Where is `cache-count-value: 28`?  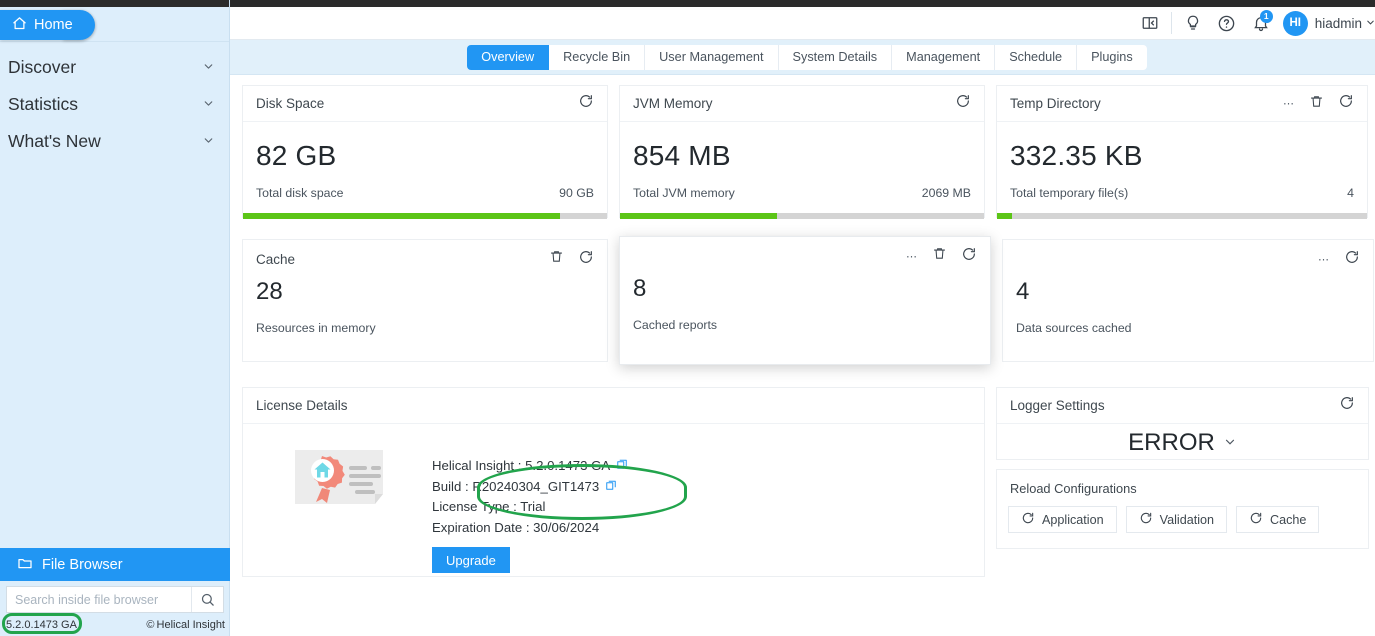
cache-count-value: 28 is located at coordinates (269, 291).